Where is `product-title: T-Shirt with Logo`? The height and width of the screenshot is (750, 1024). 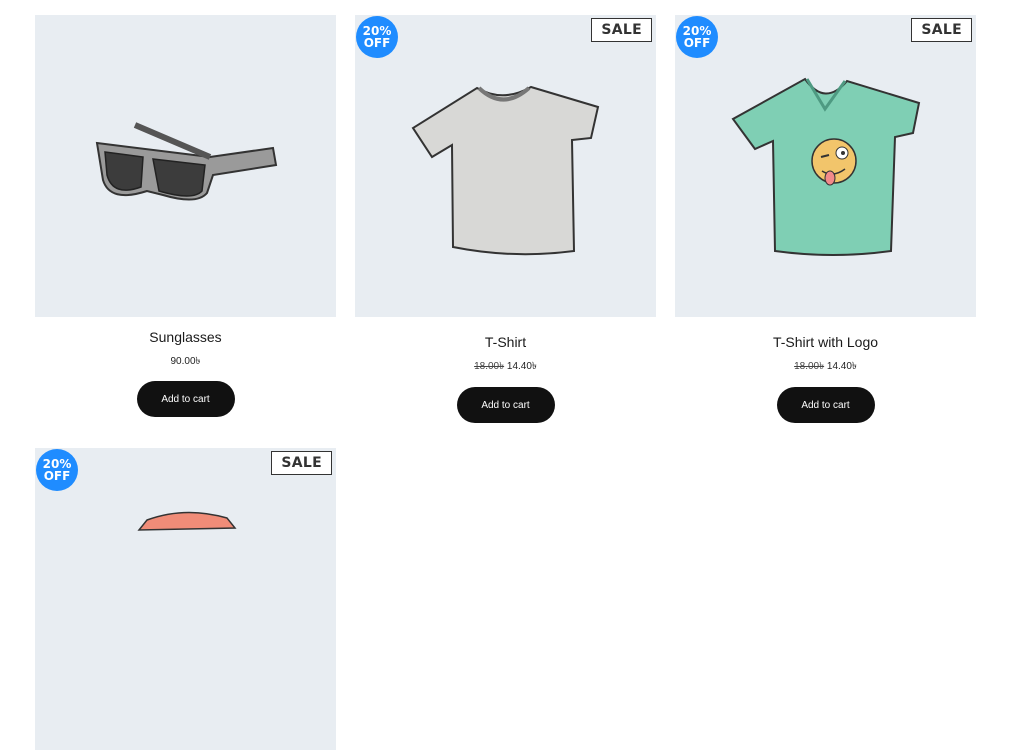
product-title: T-Shirt with Logo is located at coordinates (825, 342).